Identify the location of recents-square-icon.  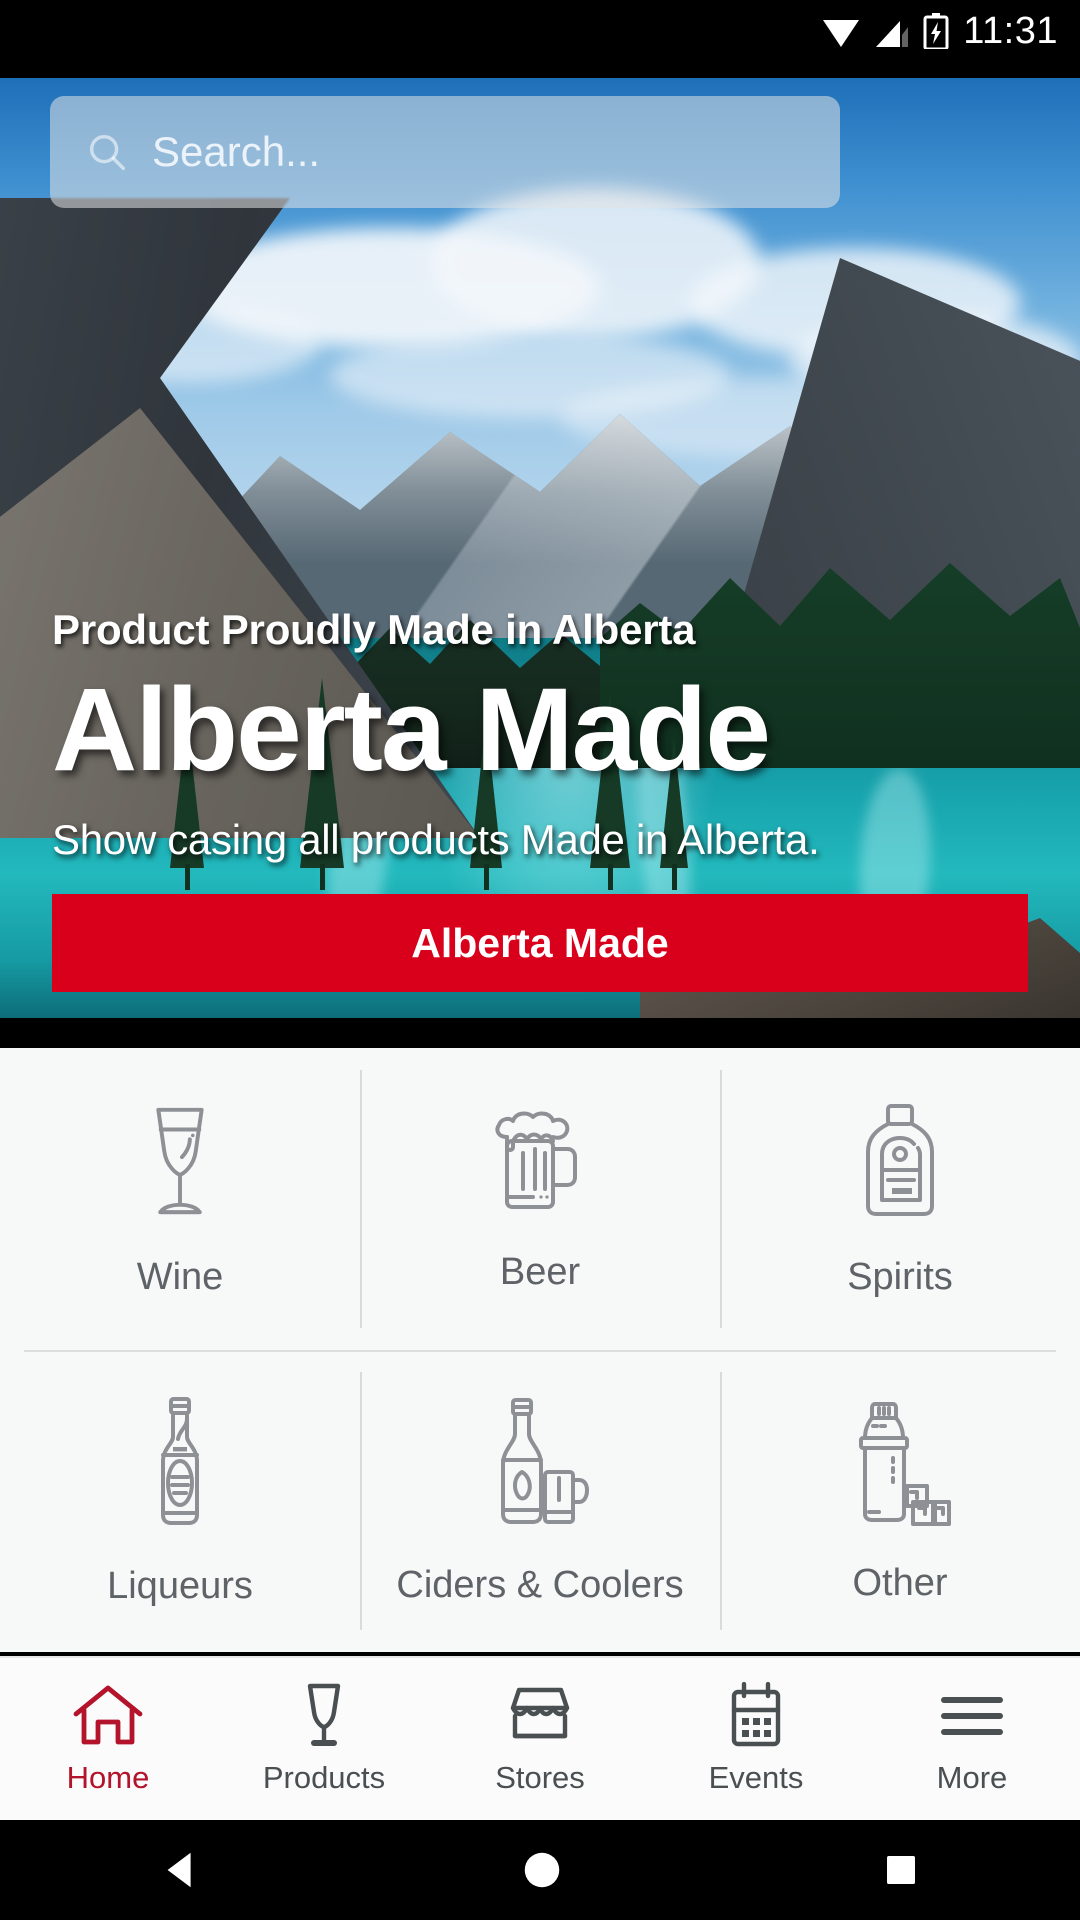
(901, 1870).